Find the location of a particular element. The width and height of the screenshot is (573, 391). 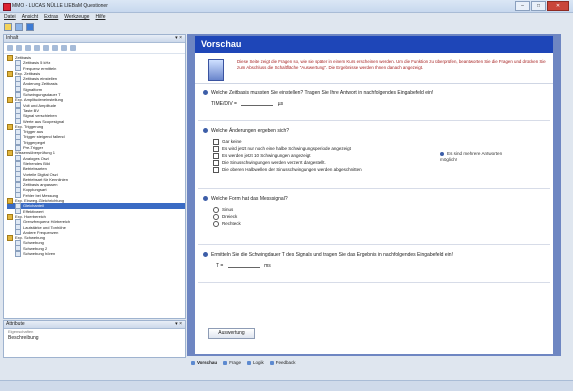

move-down-icon is located at coordinates (55, 48).